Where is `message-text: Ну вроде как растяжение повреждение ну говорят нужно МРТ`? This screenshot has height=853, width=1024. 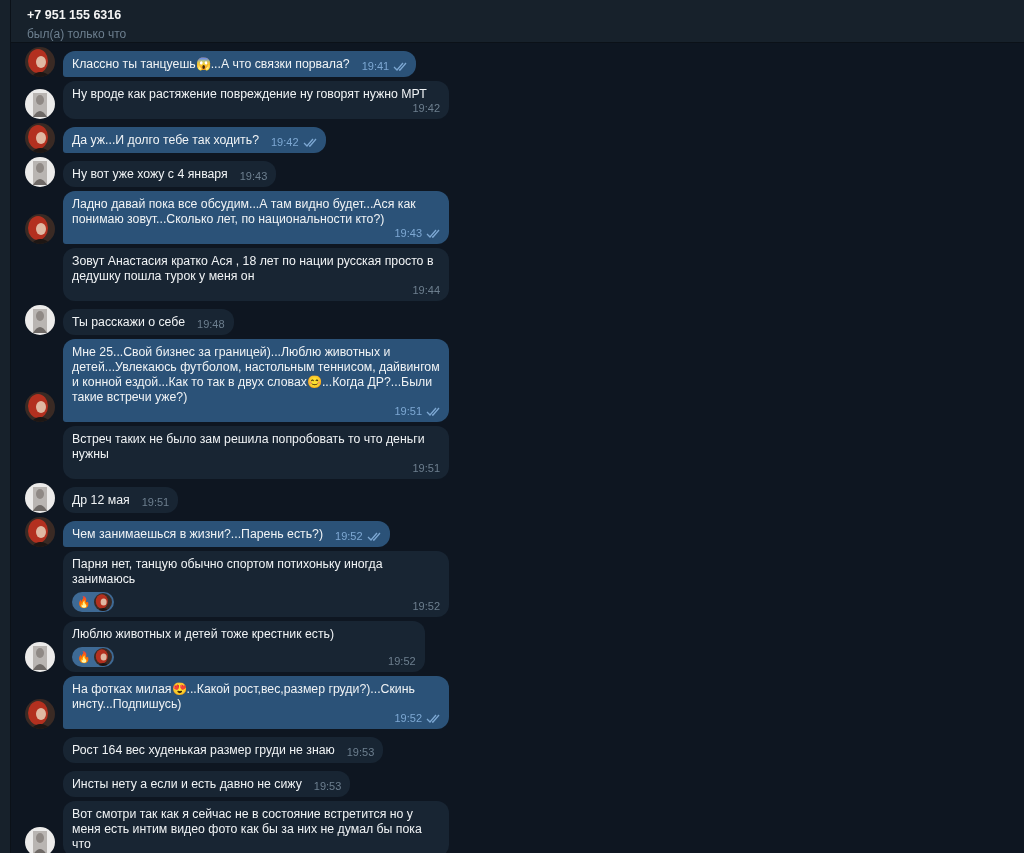 message-text: Ну вроде как растяжение повреждение ну говорят нужно МРТ is located at coordinates (249, 94).